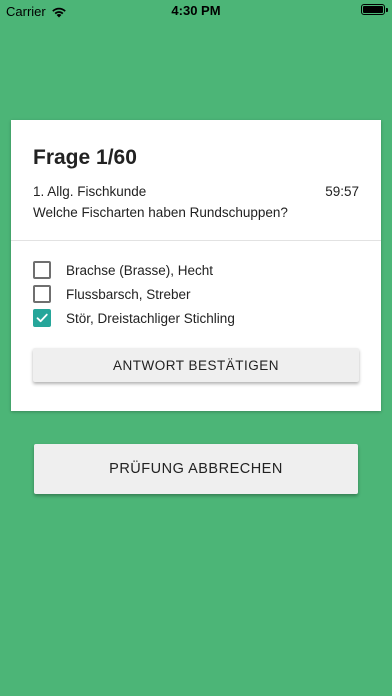 Image resolution: width=392 pixels, height=696 pixels. Describe the element at coordinates (196, 365) in the screenshot. I see `confirm-answer-button: ANTWORT BESTÄTIGEN` at that location.